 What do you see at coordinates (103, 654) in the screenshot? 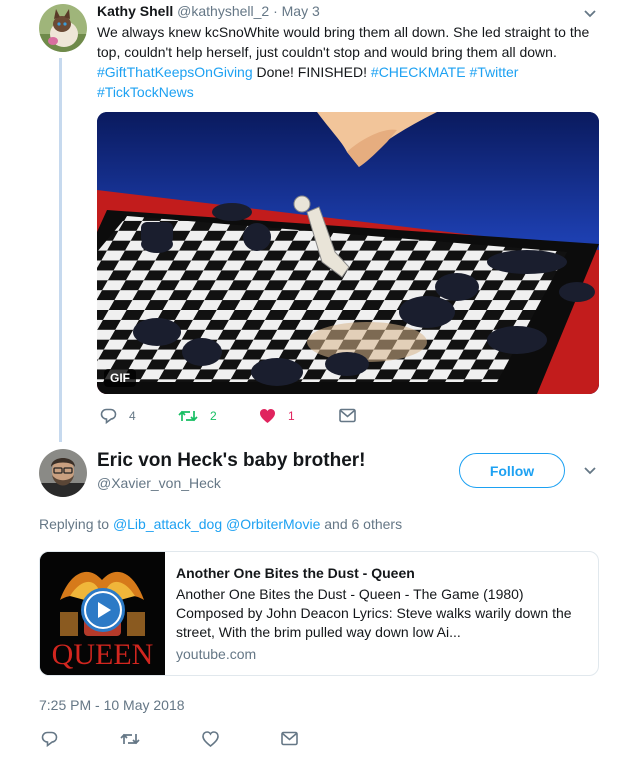
I see `queen-logo-text: QUEEN` at bounding box center [103, 654].